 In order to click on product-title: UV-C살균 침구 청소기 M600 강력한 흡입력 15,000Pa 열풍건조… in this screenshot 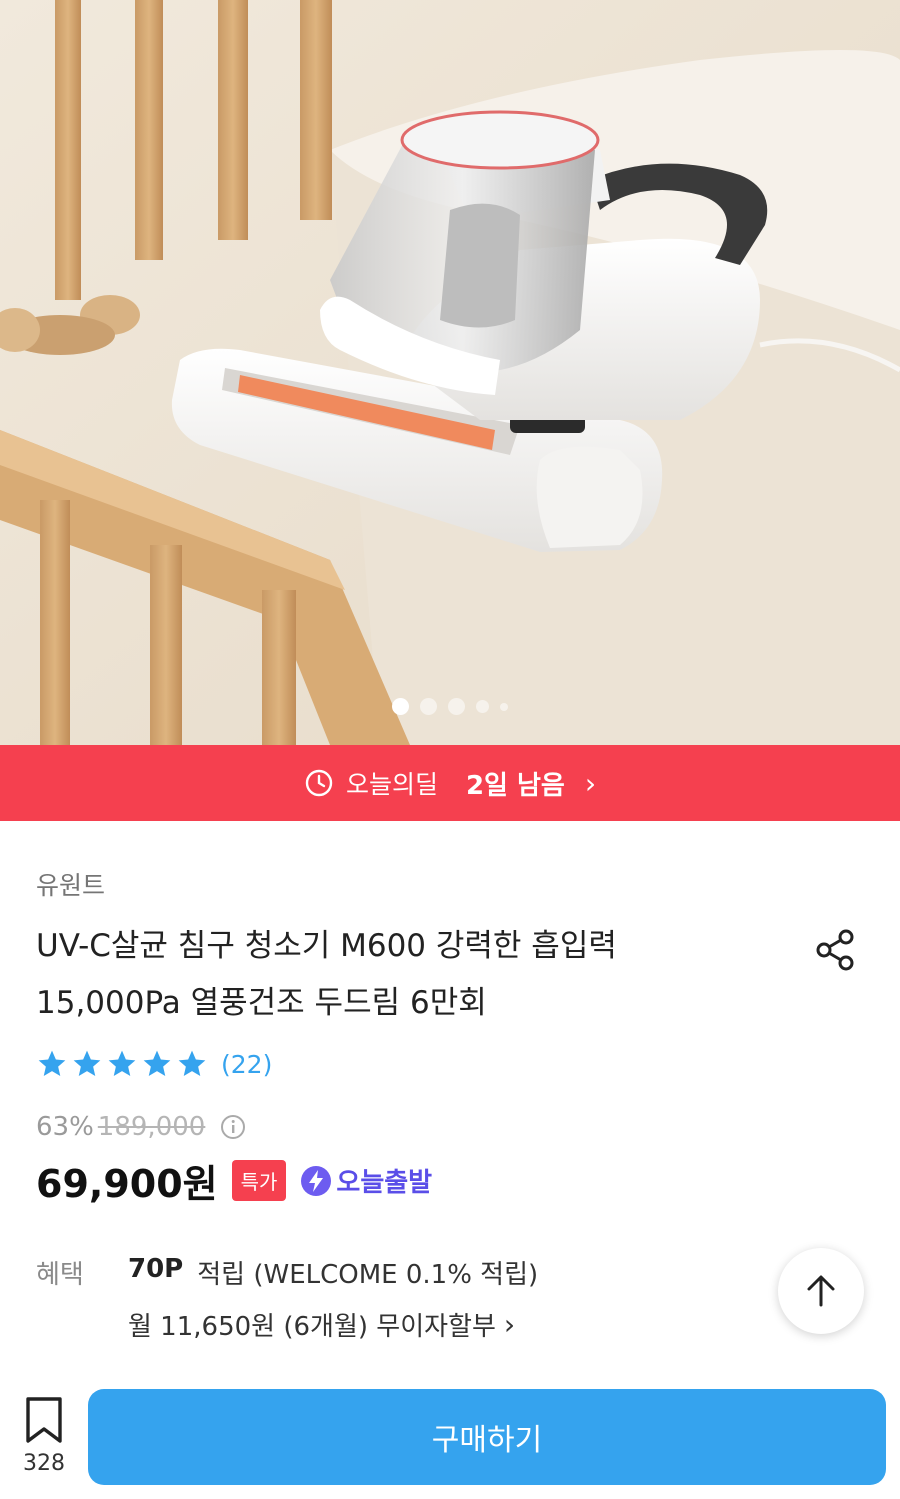, I will do `click(396, 975)`.